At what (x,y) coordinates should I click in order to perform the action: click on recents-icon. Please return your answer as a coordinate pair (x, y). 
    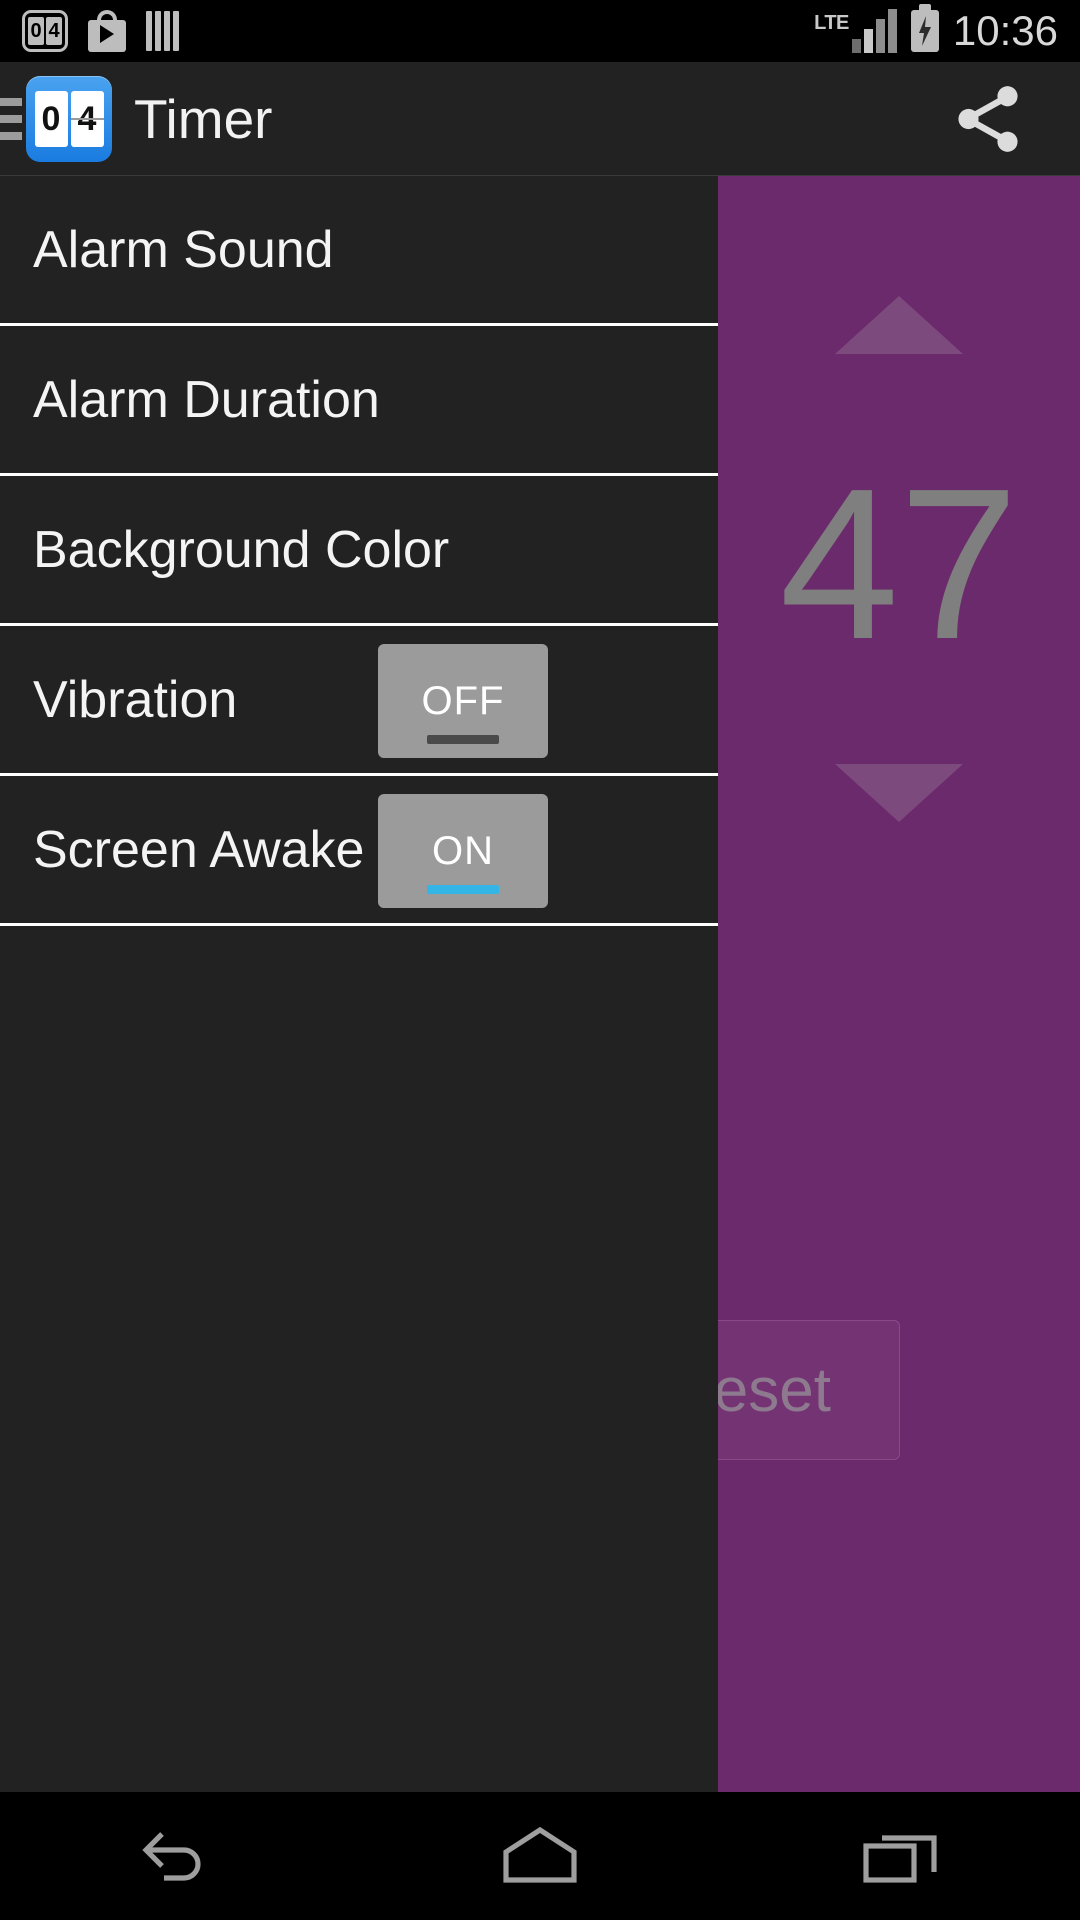
    Looking at the image, I should click on (900, 1859).